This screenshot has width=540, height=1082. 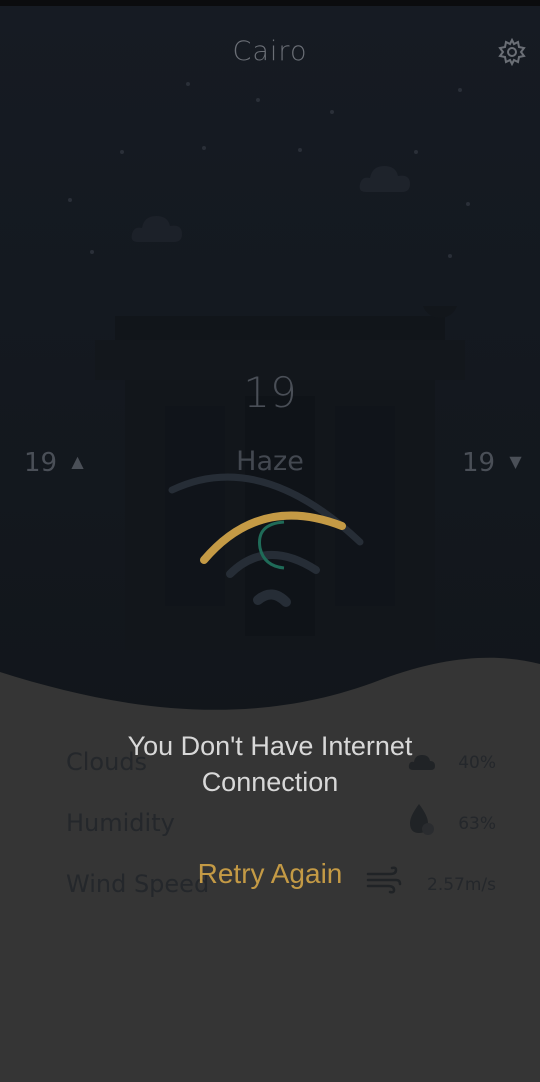 I want to click on low-temperature-value: 19, so click(x=479, y=463).